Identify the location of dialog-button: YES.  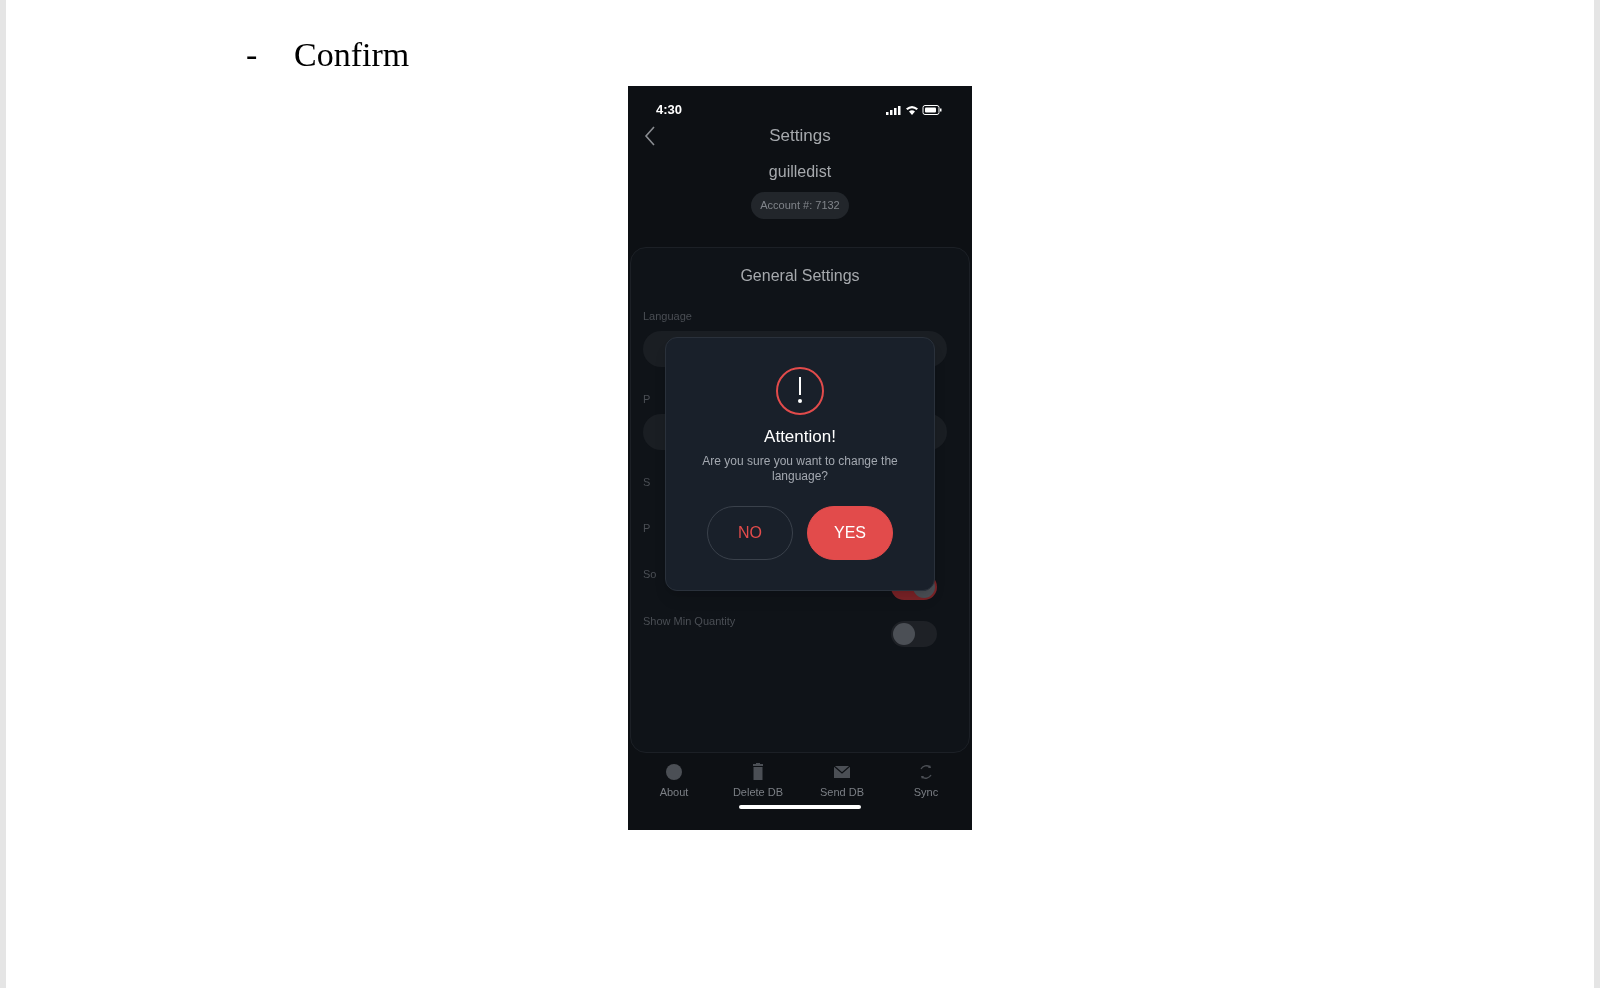
(850, 532).